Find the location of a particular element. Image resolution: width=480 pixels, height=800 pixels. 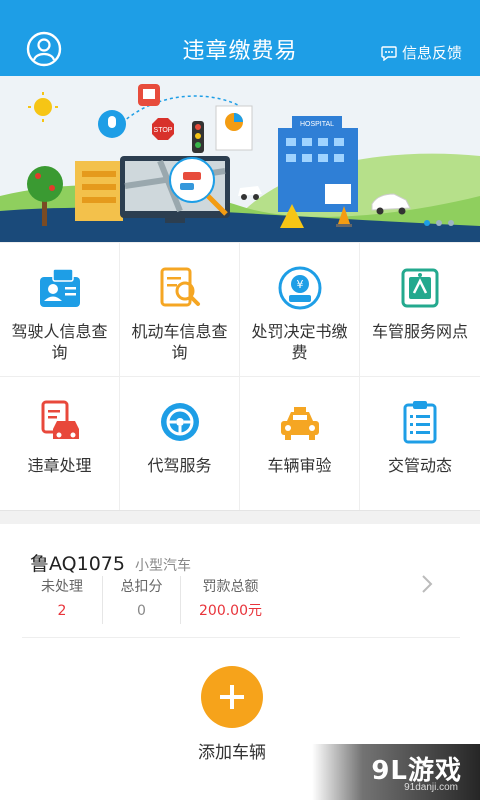

feedback-label: 信息反馈 is located at coordinates (431, 53).